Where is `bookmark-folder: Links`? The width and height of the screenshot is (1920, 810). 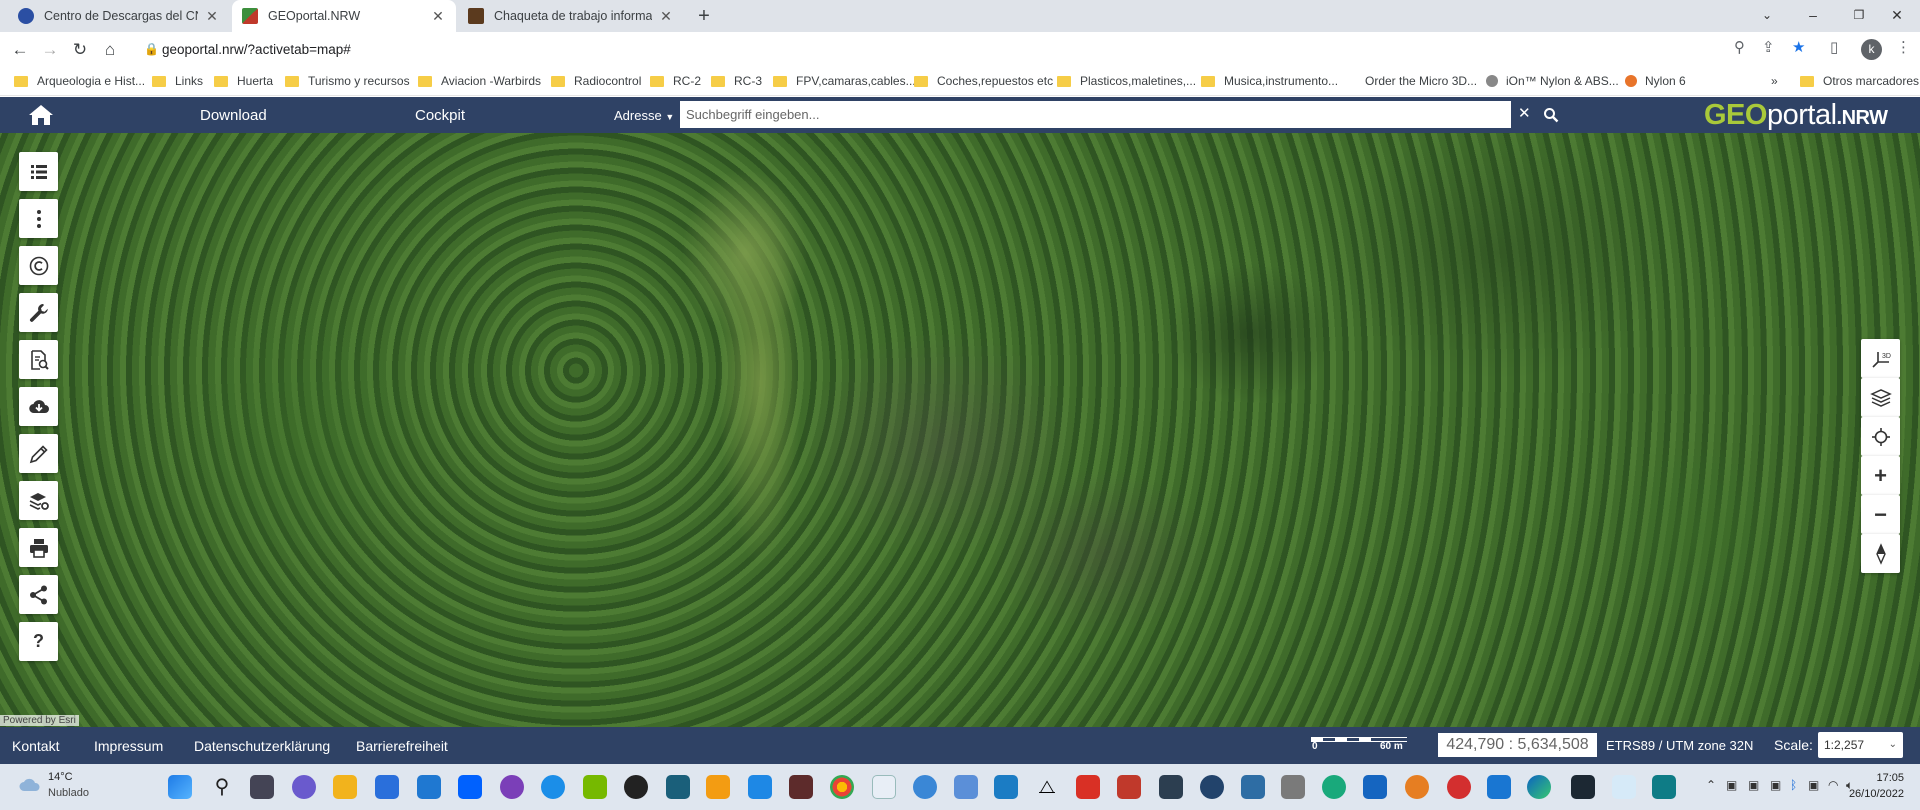 bookmark-folder: Links is located at coordinates (177, 81).